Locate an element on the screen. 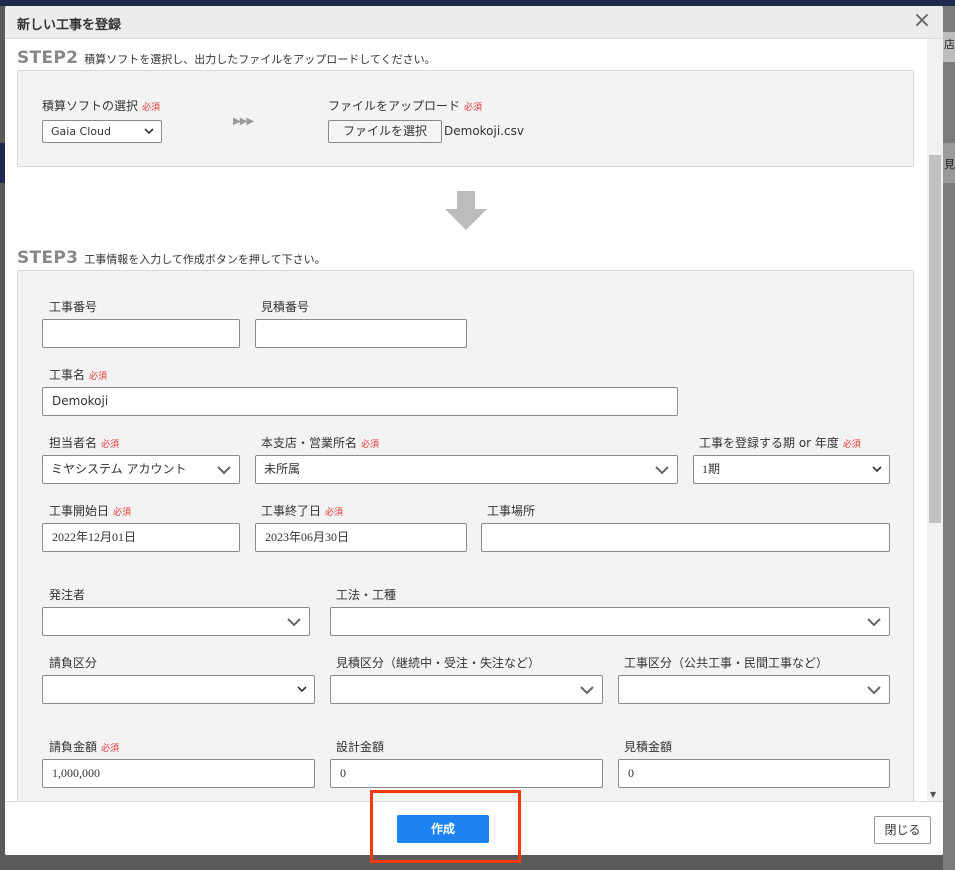 Image resolution: width=955 pixels, height=870 pixels. down-arrow-icon is located at coordinates (466, 210).